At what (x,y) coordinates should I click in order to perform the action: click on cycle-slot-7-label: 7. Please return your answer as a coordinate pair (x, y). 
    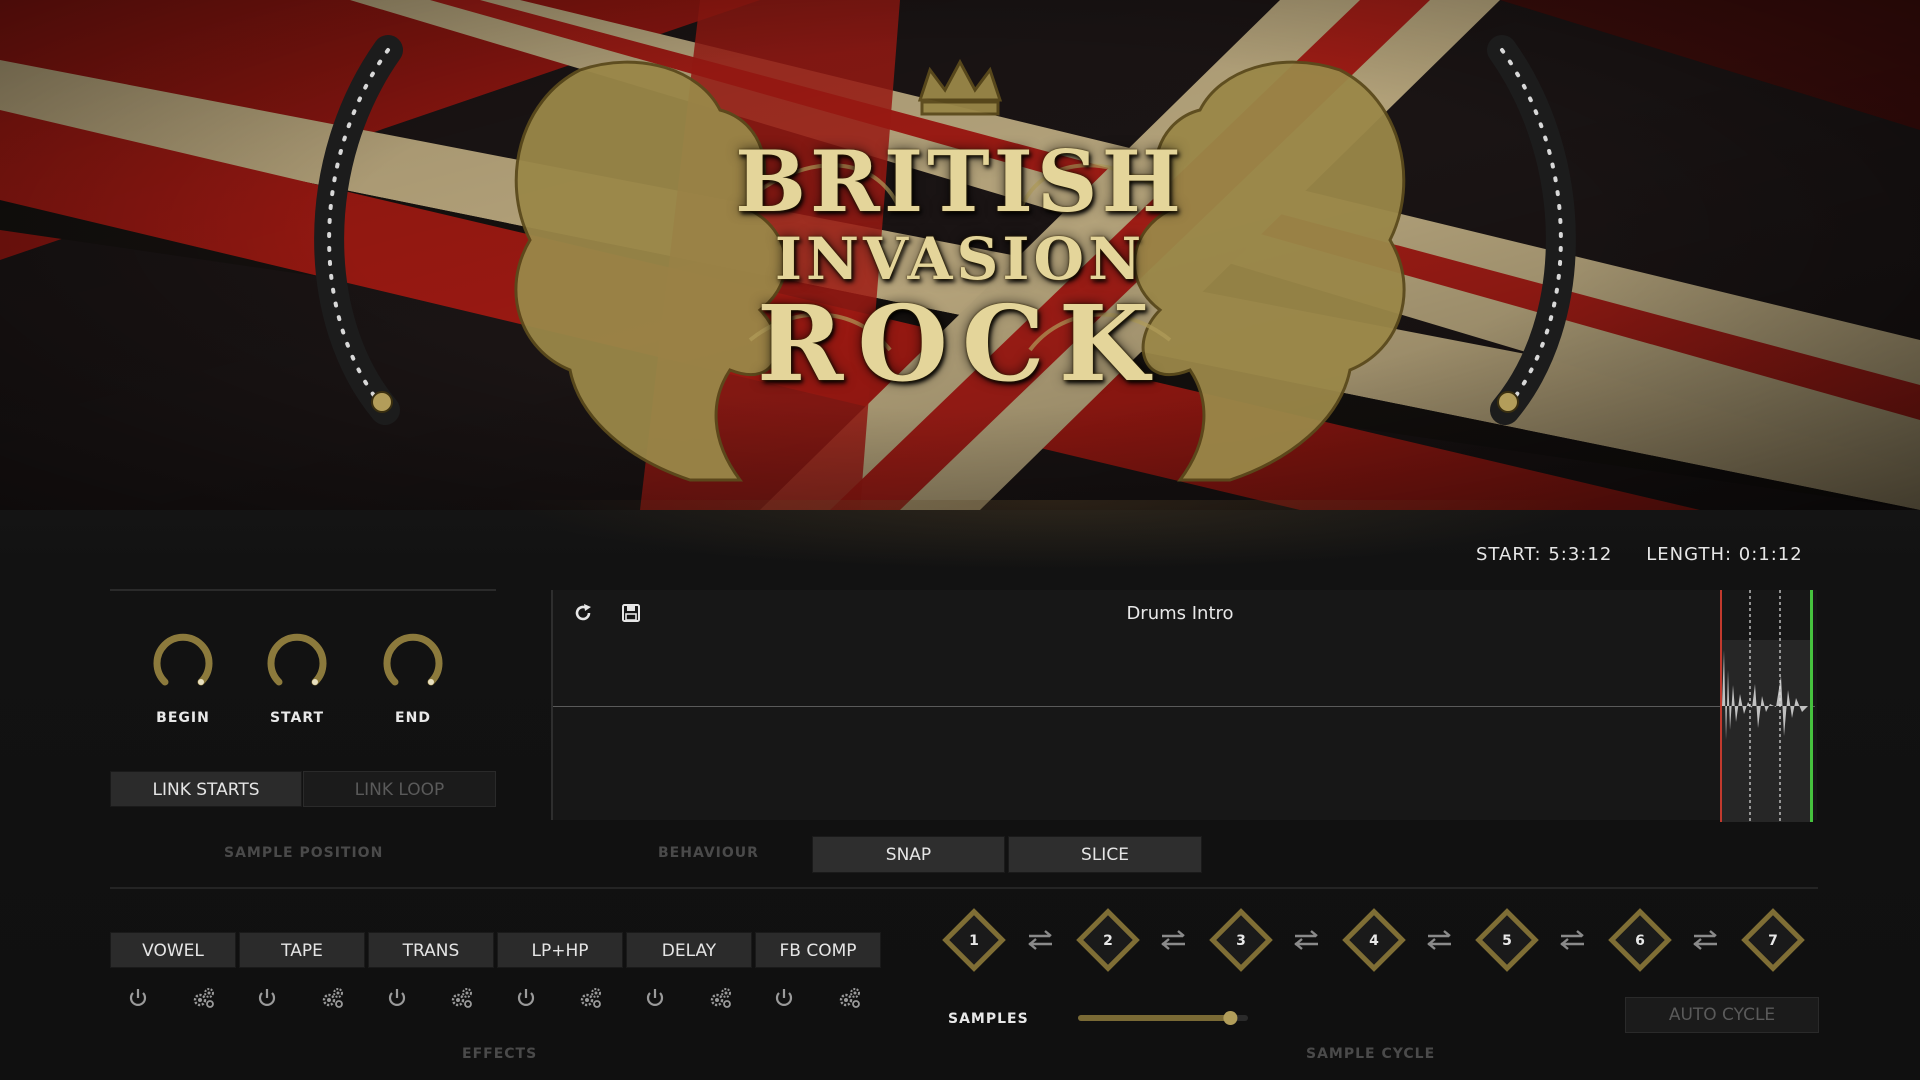
    Looking at the image, I should click on (1773, 941).